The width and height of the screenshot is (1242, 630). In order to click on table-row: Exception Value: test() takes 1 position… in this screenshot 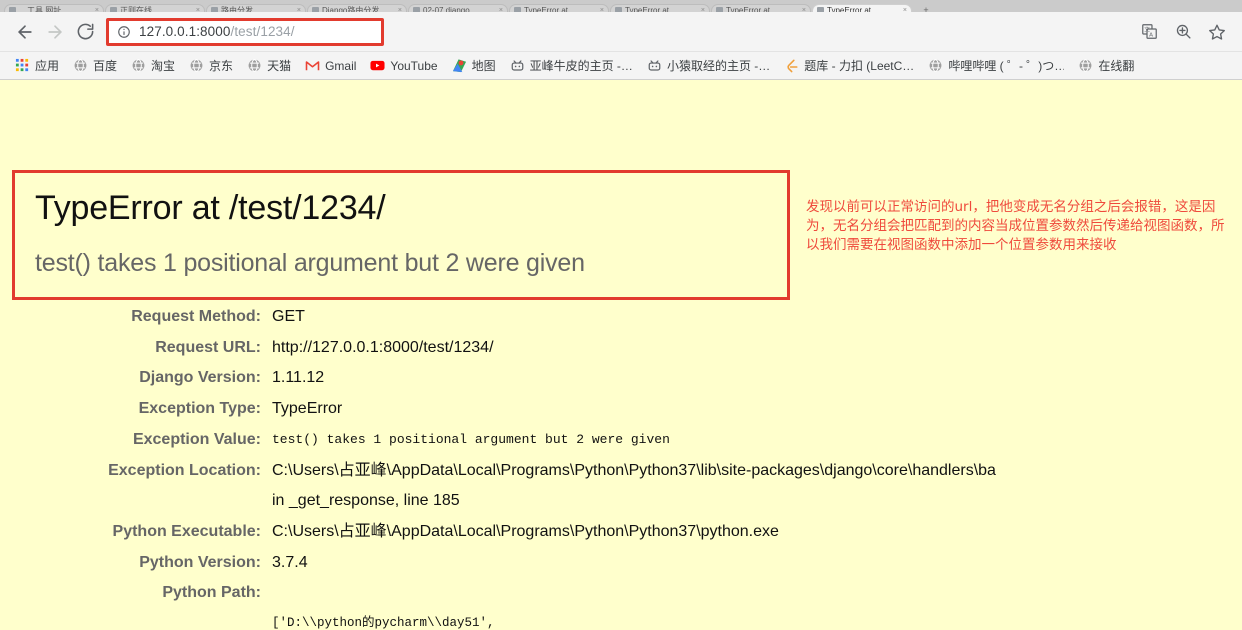, I will do `click(621, 440)`.